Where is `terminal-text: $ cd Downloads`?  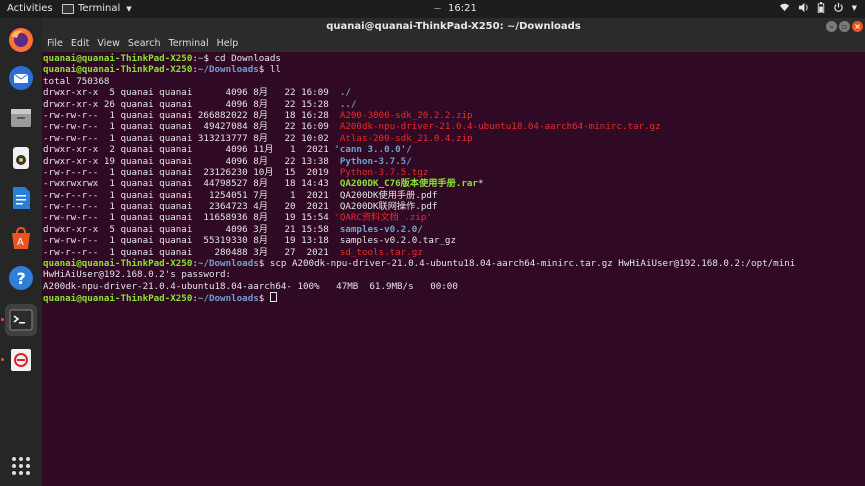
terminal-text: $ cd Downloads is located at coordinates (242, 58).